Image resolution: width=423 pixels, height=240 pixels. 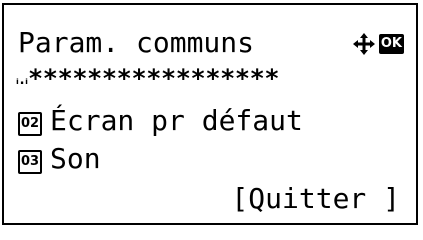 What do you see at coordinates (155, 79) in the screenshot?
I see `stars-text: *****************` at bounding box center [155, 79].